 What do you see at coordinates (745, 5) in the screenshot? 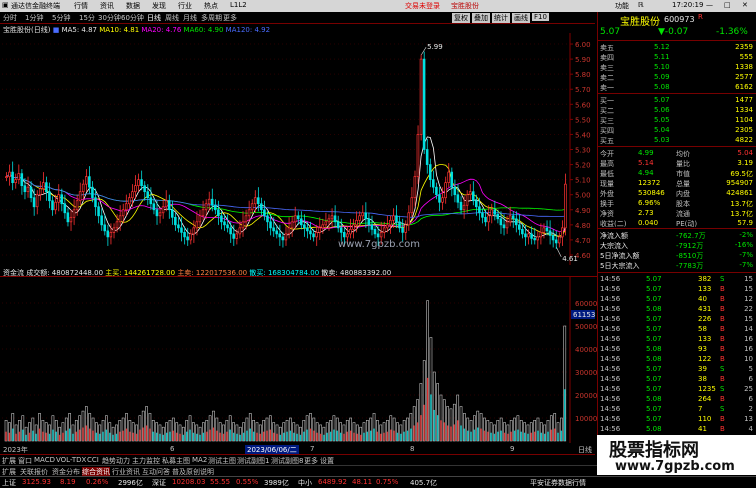
I see `close-icon: ✕` at bounding box center [745, 5].